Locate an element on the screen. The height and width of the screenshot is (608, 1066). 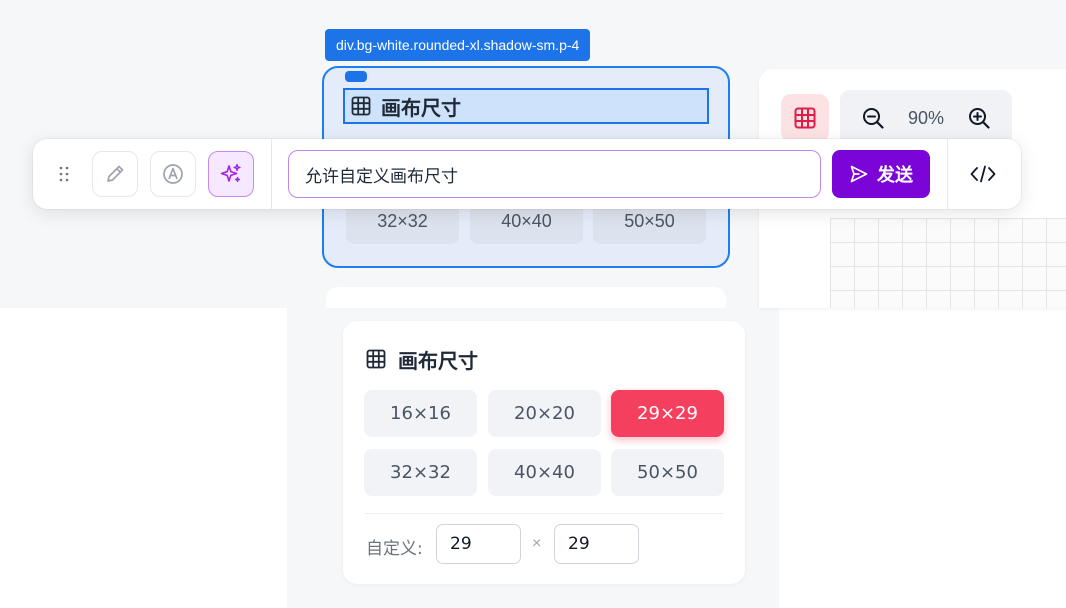
zoom-out-icon is located at coordinates (873, 118).